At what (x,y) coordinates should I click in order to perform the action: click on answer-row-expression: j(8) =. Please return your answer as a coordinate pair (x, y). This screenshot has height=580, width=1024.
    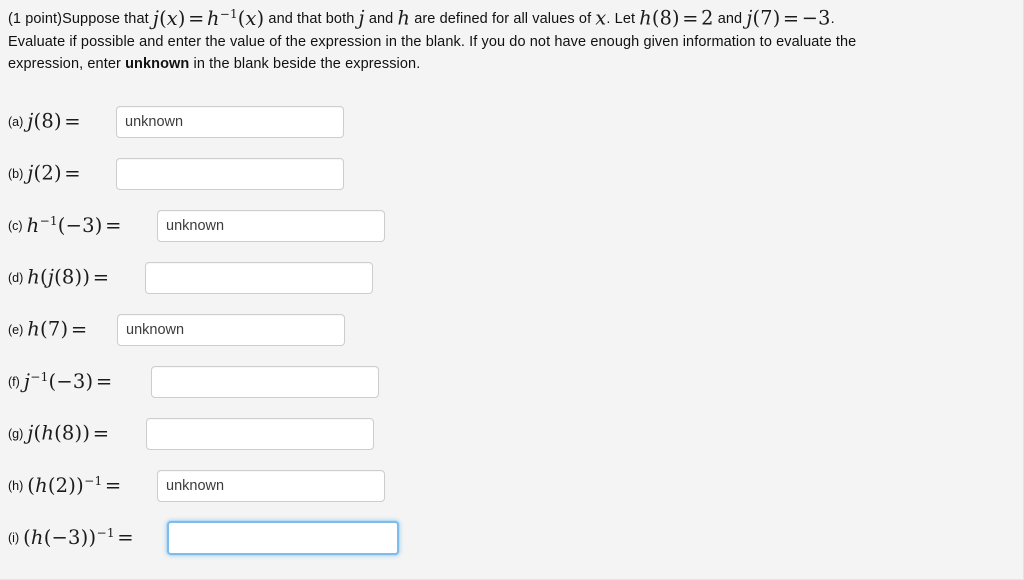
    Looking at the image, I should click on (58, 121).